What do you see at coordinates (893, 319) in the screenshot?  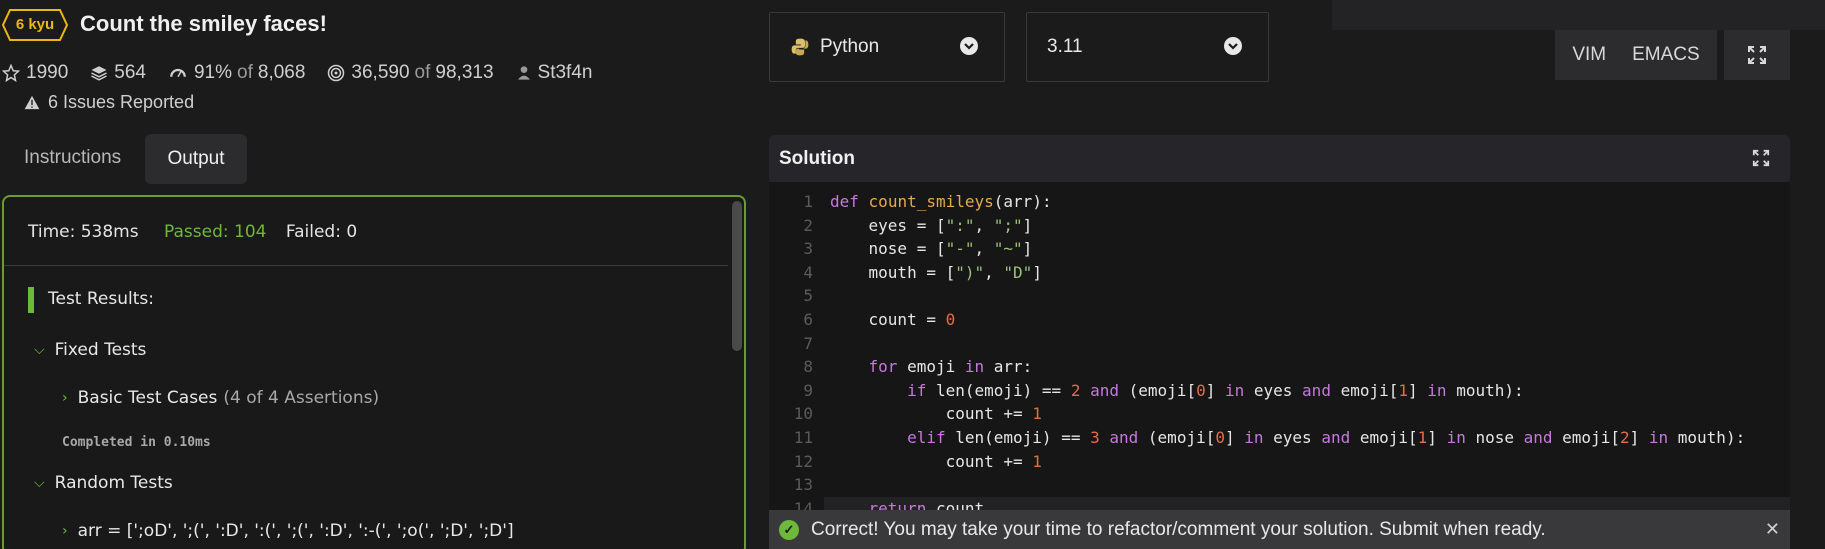 I see `code-line: count = 0` at bounding box center [893, 319].